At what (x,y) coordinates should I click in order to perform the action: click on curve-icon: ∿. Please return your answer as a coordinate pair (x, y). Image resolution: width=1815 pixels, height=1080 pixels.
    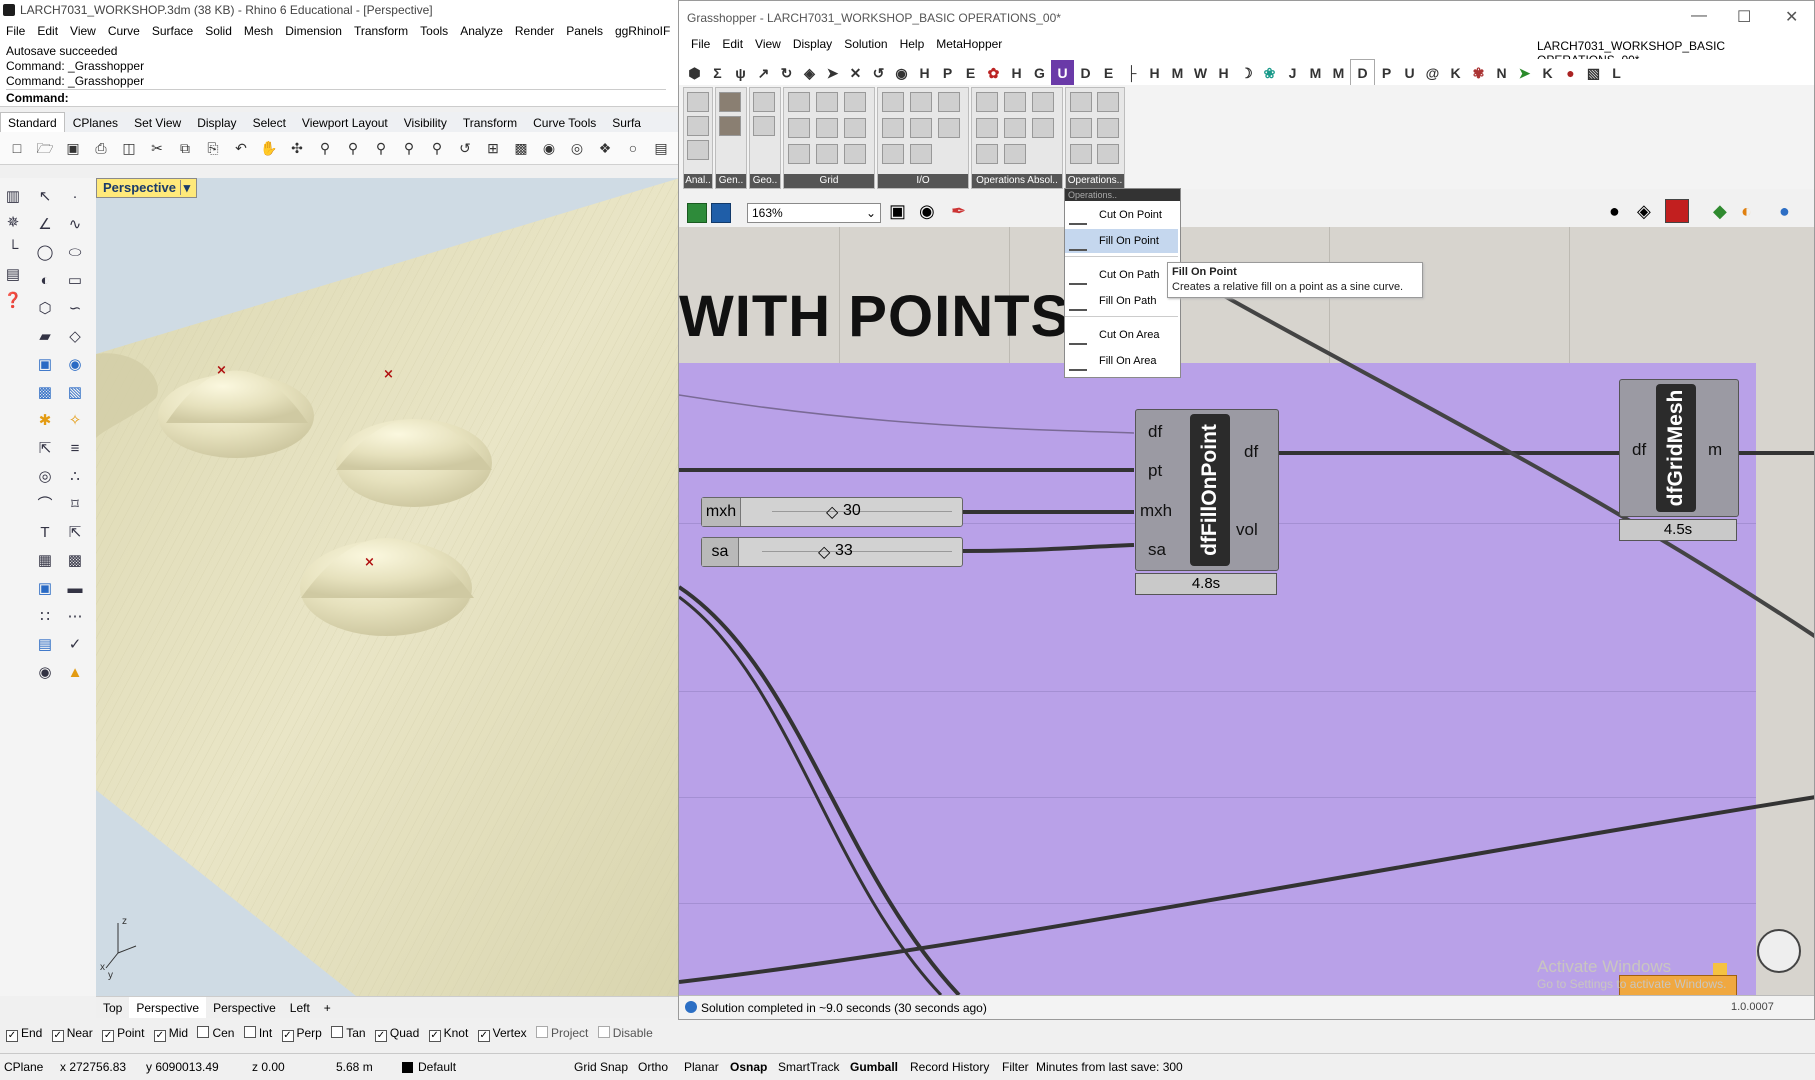
    Looking at the image, I should click on (75, 225).